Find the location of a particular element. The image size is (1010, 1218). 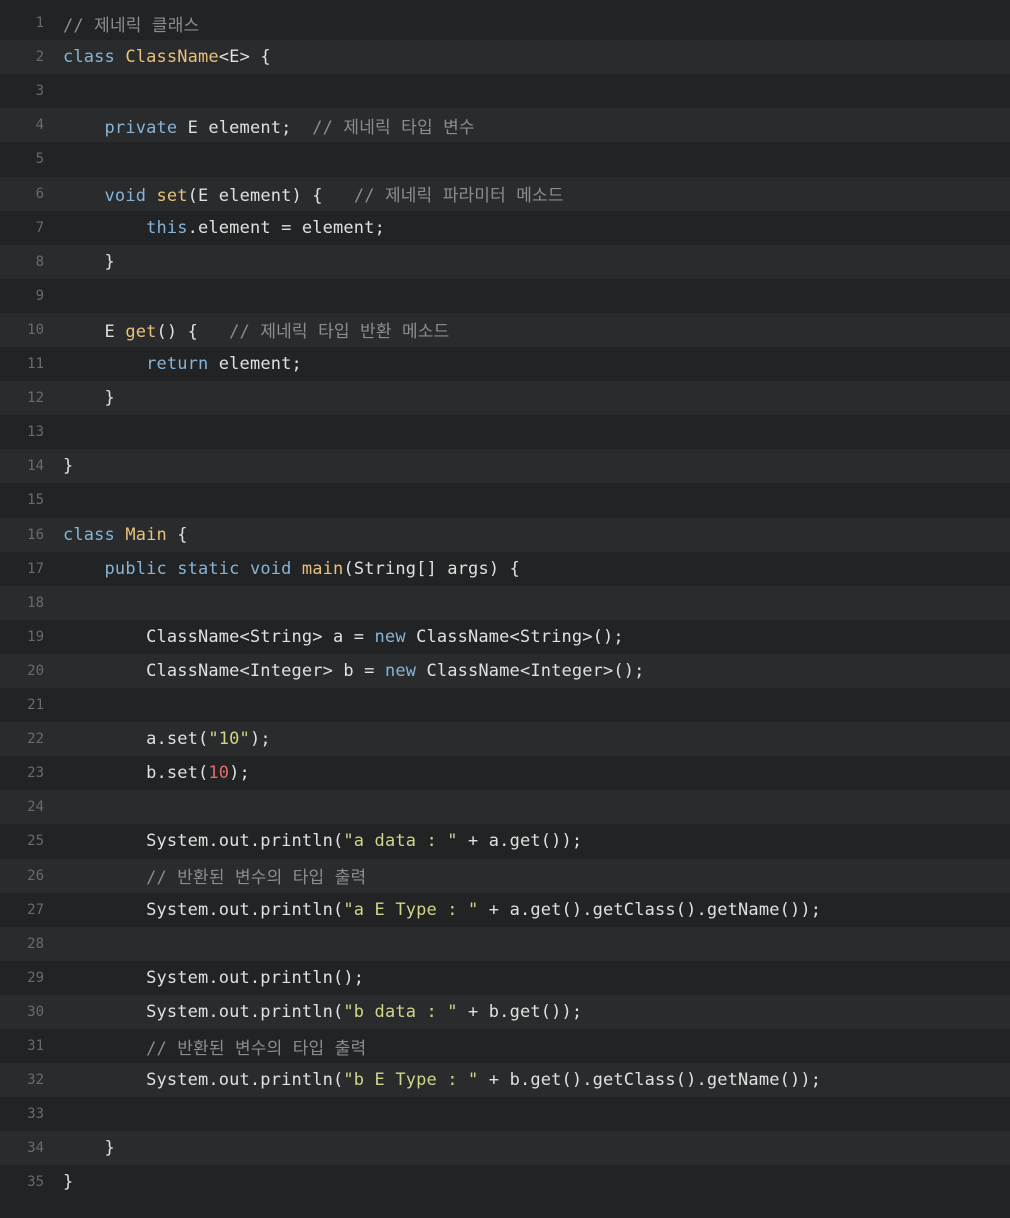

code-token: "a data : " is located at coordinates (400, 841).